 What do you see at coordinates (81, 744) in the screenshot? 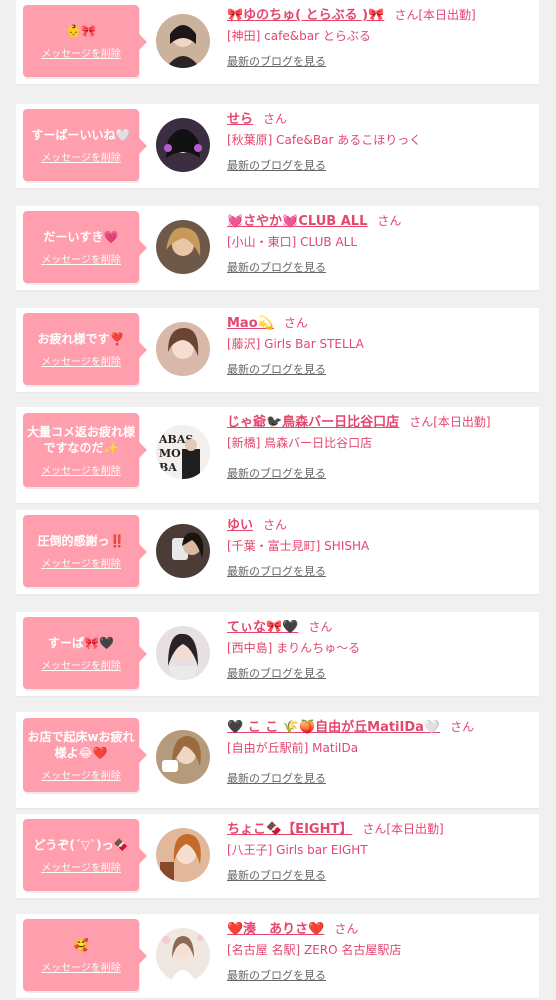
I see `message-text: お店で起床wお疲れ様よ😂❤️` at bounding box center [81, 744].